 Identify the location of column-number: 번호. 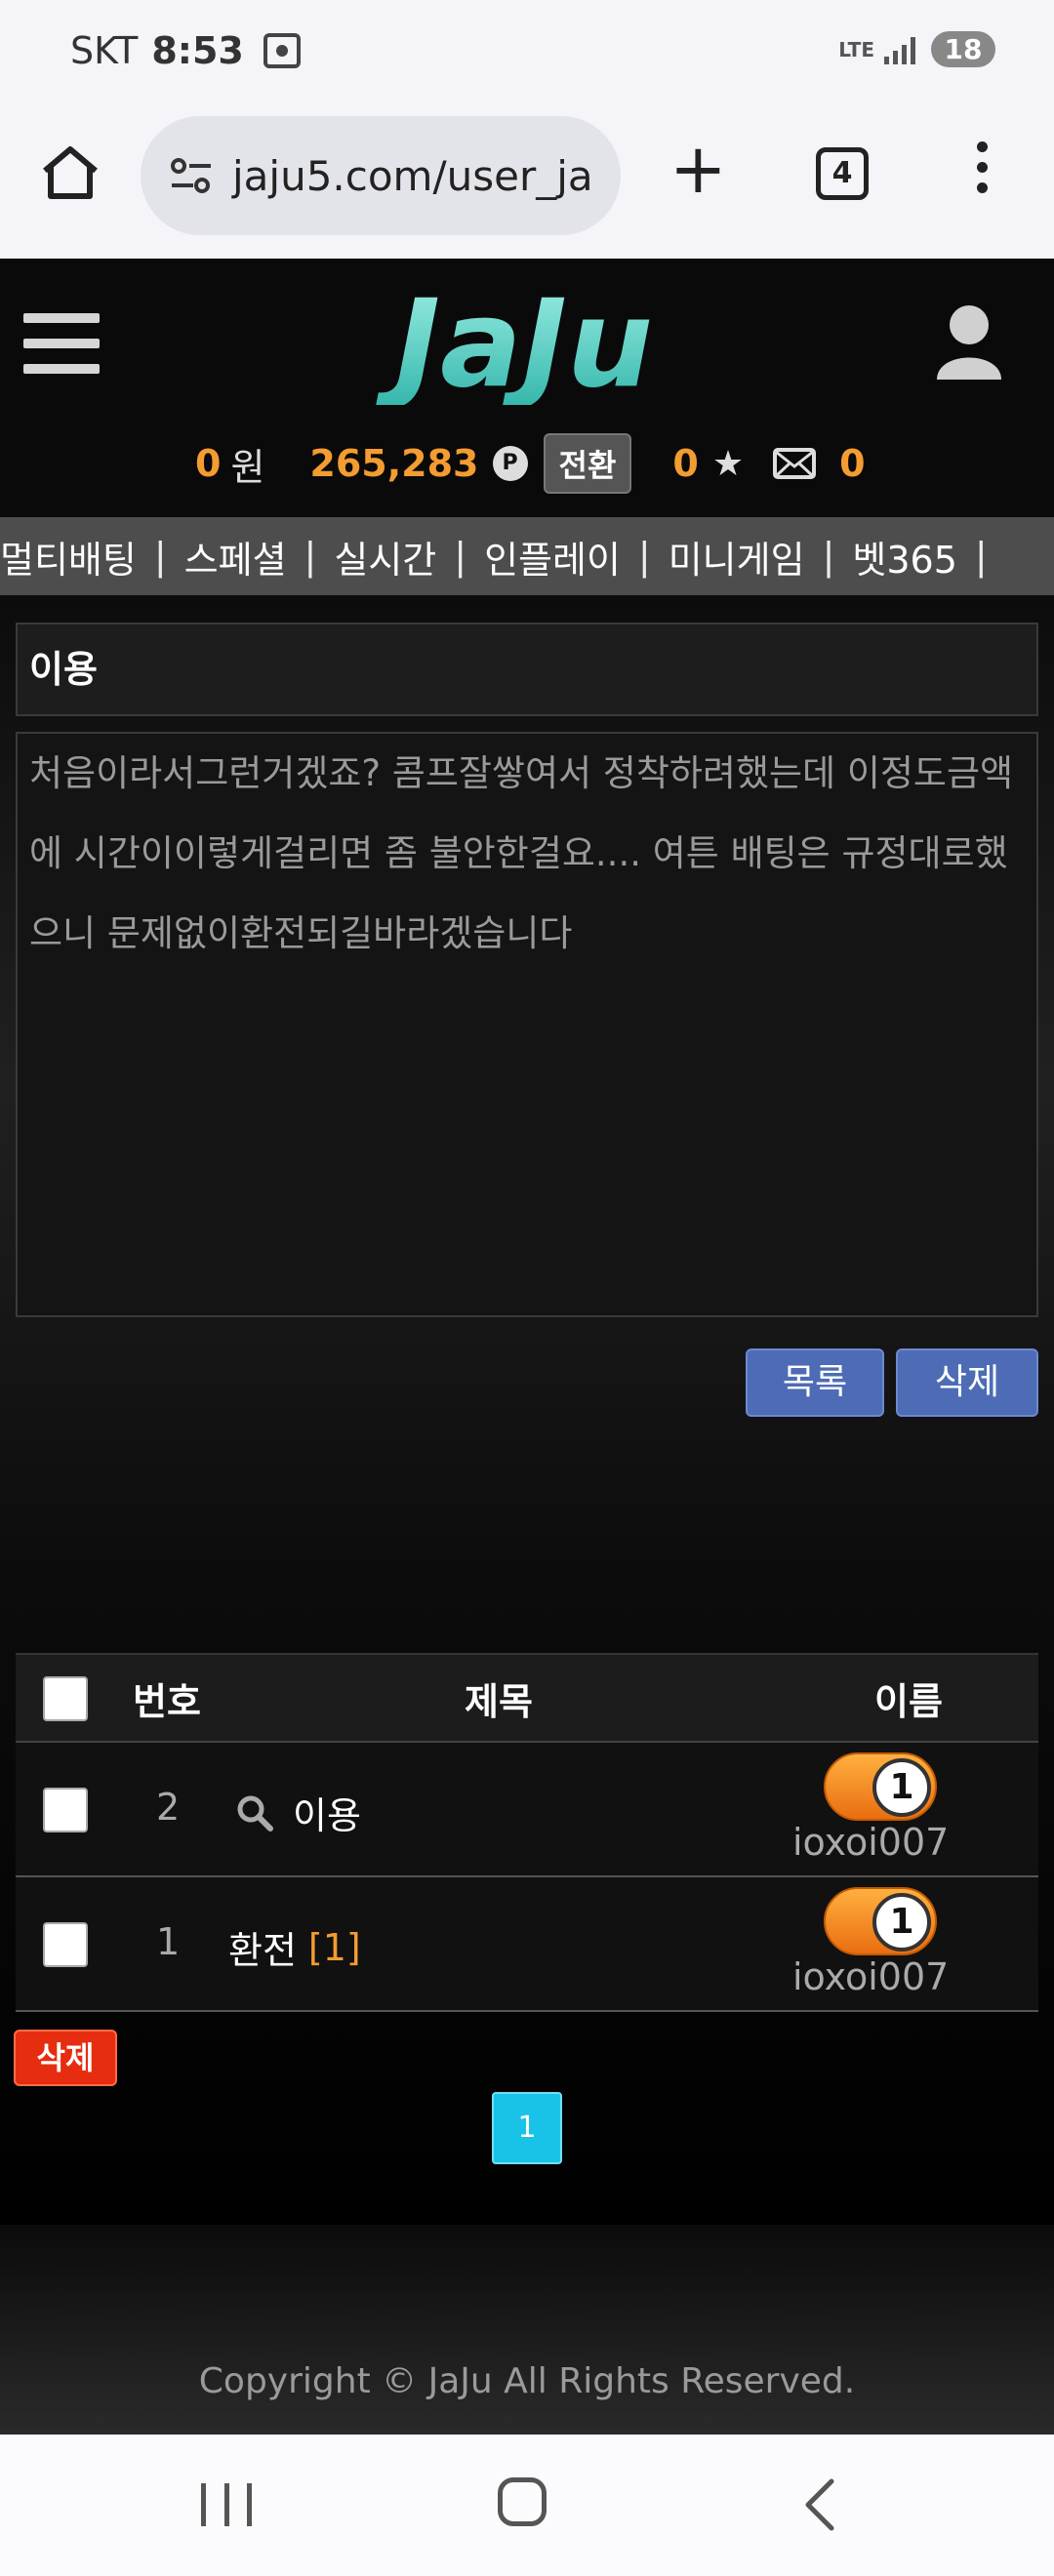
(167, 1701).